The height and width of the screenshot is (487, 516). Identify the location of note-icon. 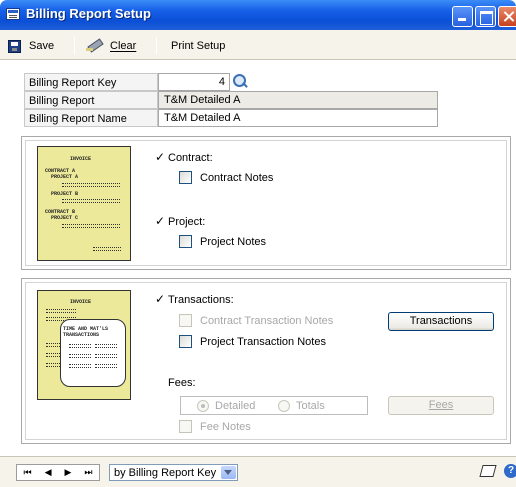
(488, 471).